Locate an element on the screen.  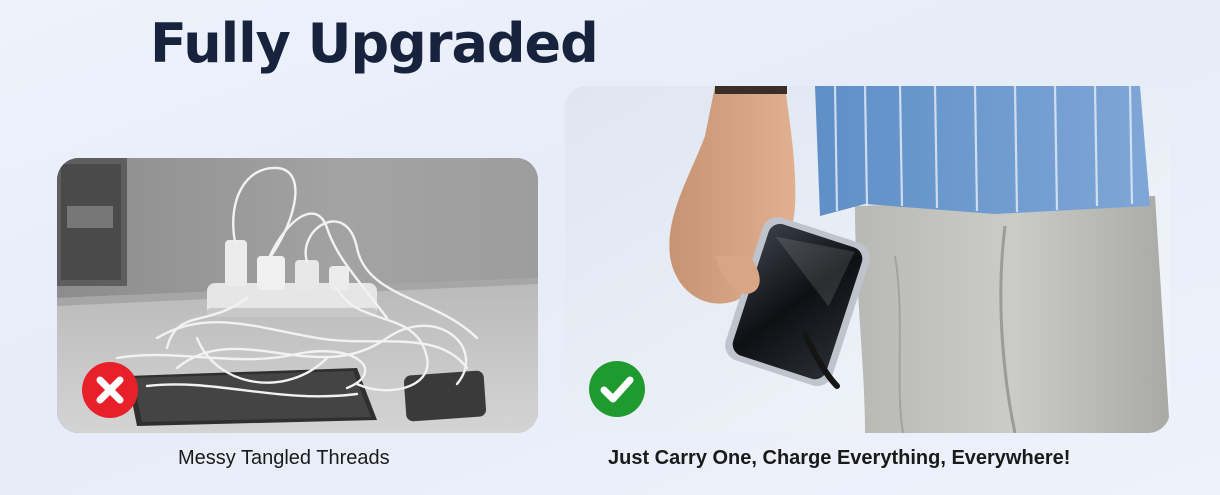
headline: Fully Upgraded is located at coordinates (374, 43).